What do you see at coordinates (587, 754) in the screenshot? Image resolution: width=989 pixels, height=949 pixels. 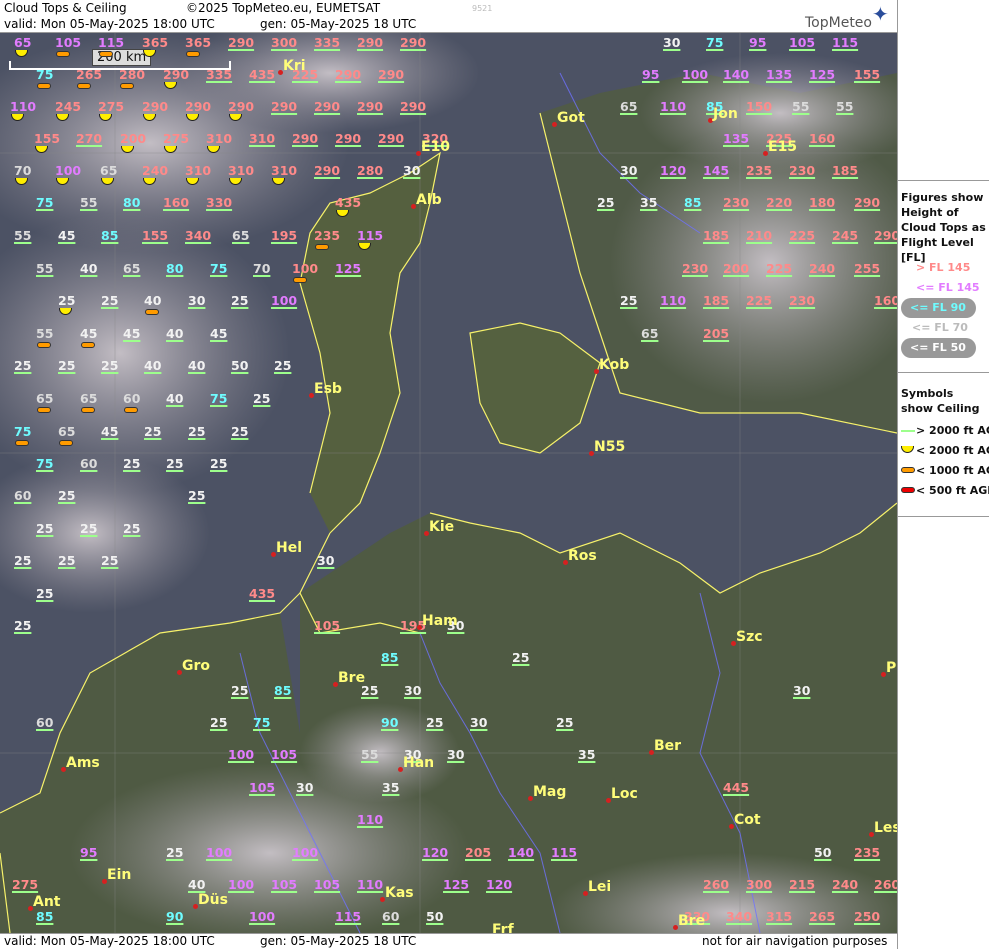 I see `cloud-top-figure: 35` at bounding box center [587, 754].